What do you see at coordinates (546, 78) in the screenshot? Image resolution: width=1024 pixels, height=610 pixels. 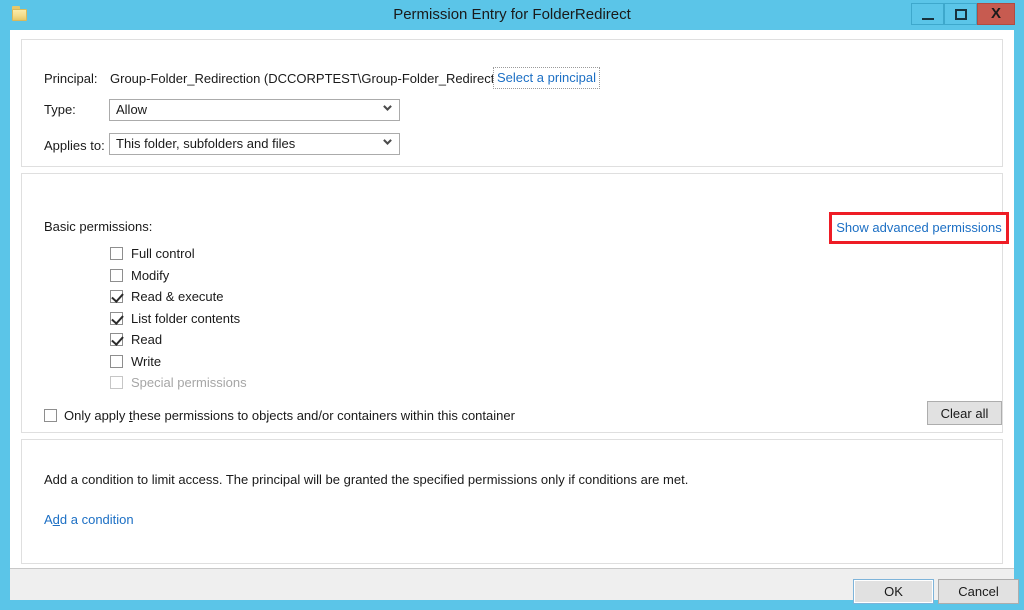 I see `select-a-principal-link: Select a principal` at bounding box center [546, 78].